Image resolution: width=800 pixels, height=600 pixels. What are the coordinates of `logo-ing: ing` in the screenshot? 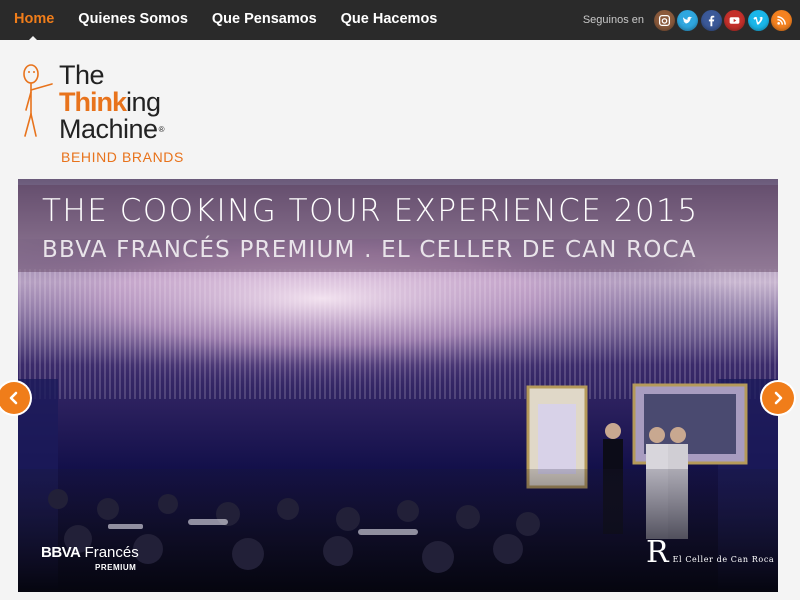 It's located at (143, 102).